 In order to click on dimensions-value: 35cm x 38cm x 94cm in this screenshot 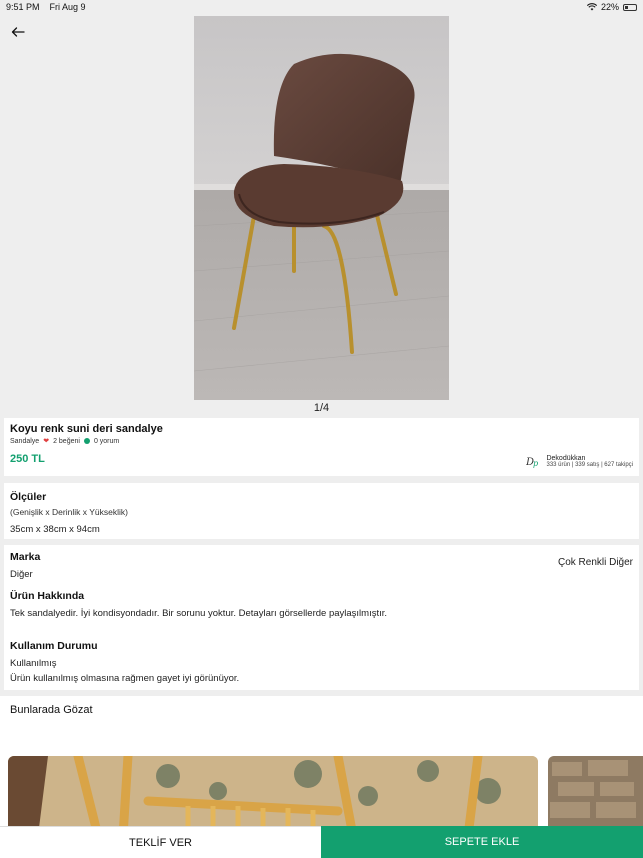, I will do `click(55, 529)`.